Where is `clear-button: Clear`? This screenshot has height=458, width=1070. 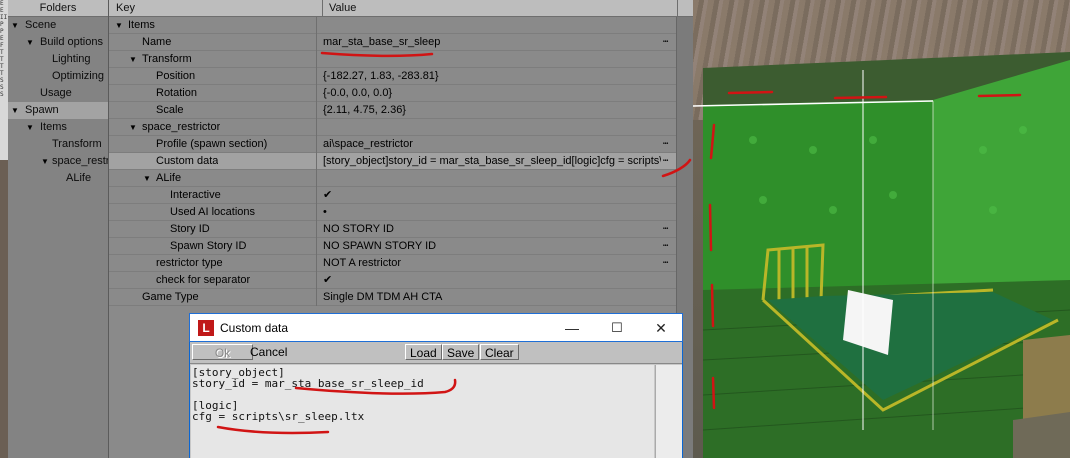 clear-button: Clear is located at coordinates (499, 352).